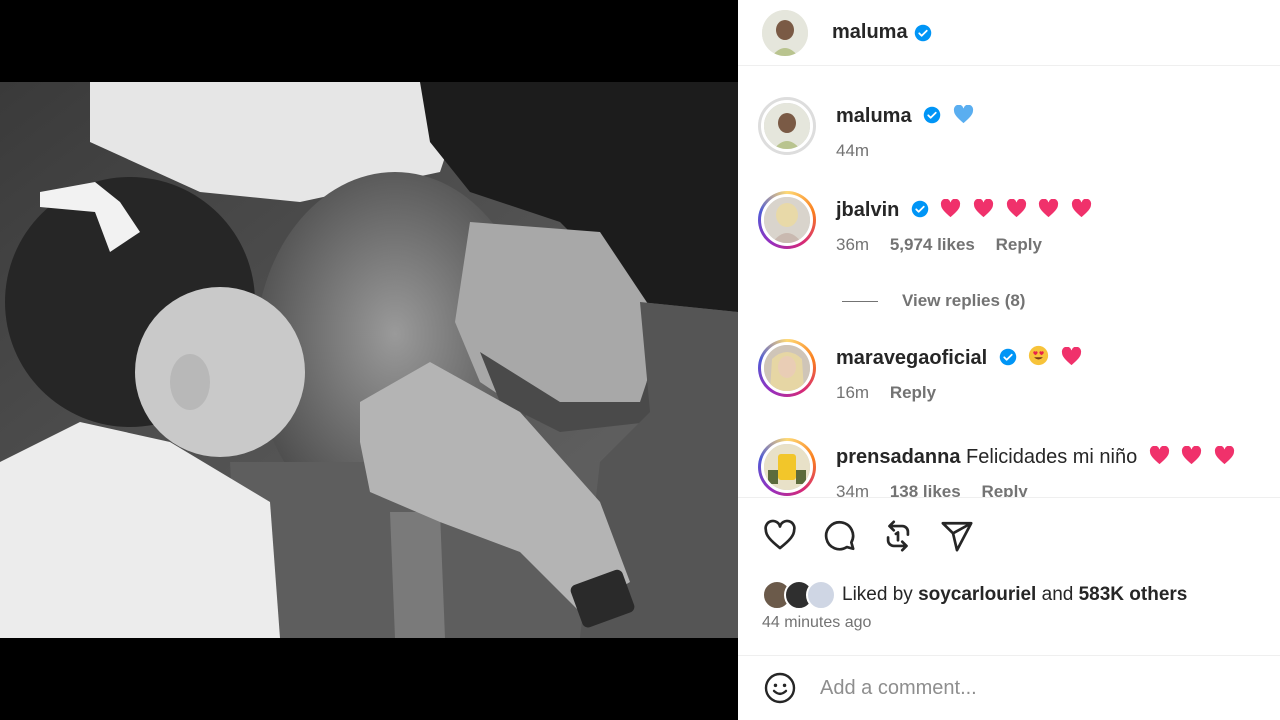  Describe the element at coordinates (816, 623) in the screenshot. I see `post-timestamp: 44 minutes ago` at that location.